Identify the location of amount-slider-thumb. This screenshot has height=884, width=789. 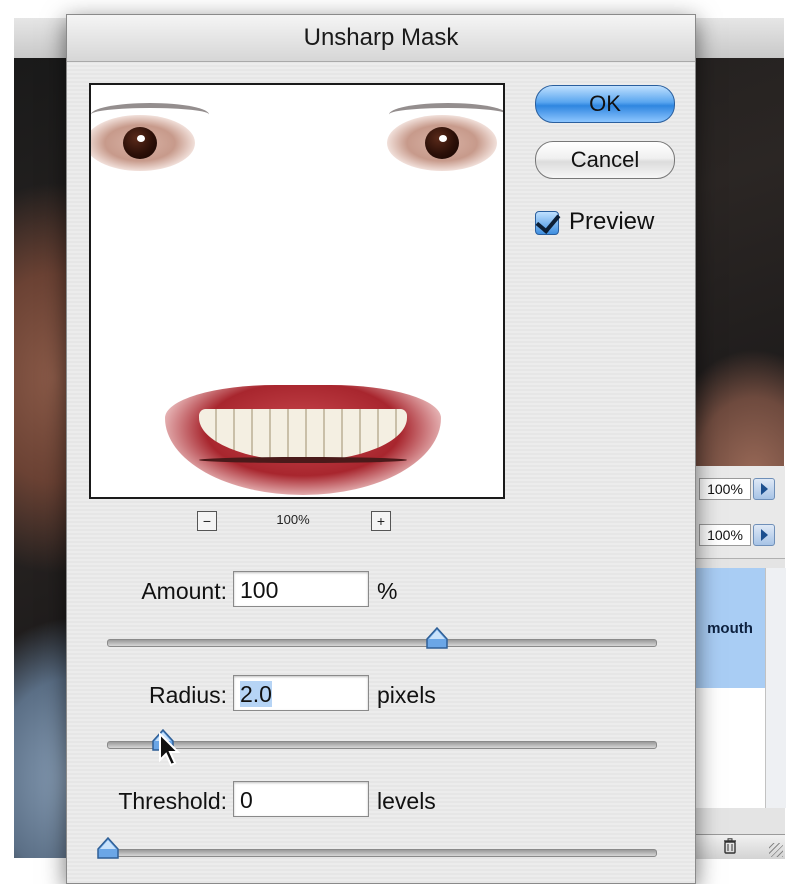
(437, 639).